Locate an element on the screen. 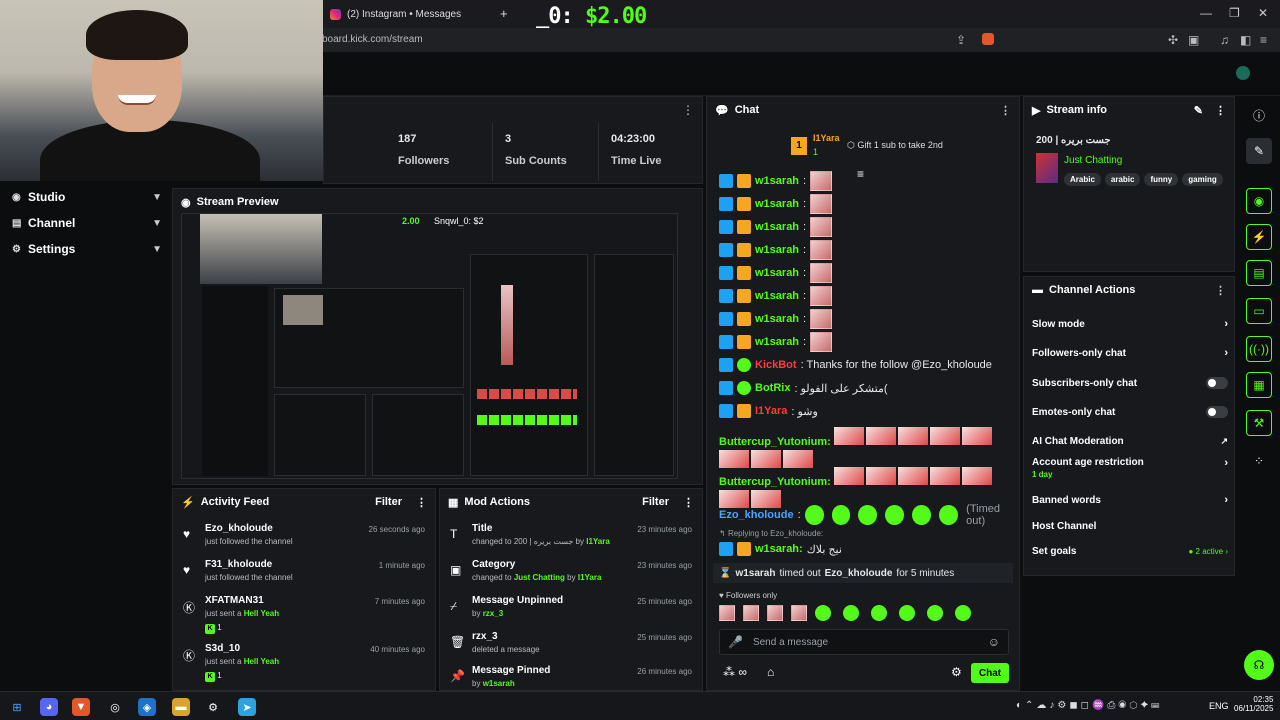 Image resolution: width=1280 pixels, height=720 pixels. channel-actions-more-icon: ⋮ is located at coordinates (1220, 290).